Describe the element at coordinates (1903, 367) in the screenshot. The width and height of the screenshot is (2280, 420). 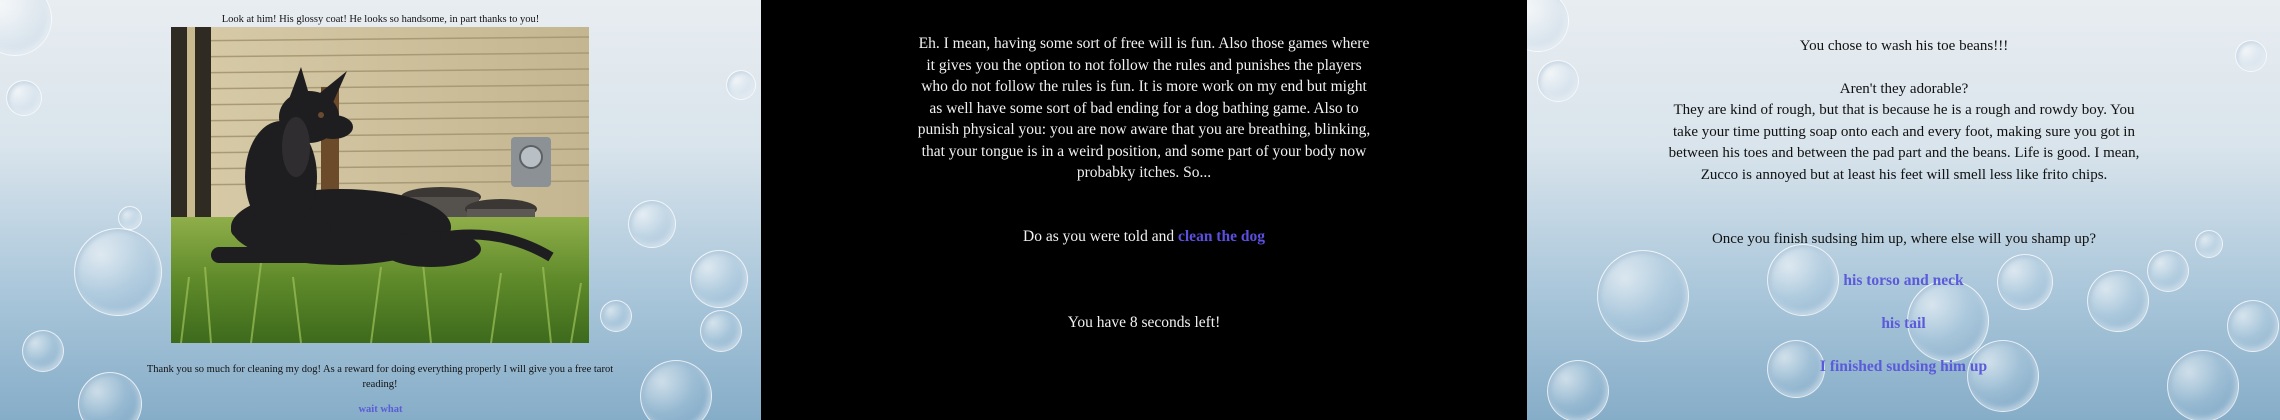
I see `option-finished-link: I finished sudsing him up` at that location.